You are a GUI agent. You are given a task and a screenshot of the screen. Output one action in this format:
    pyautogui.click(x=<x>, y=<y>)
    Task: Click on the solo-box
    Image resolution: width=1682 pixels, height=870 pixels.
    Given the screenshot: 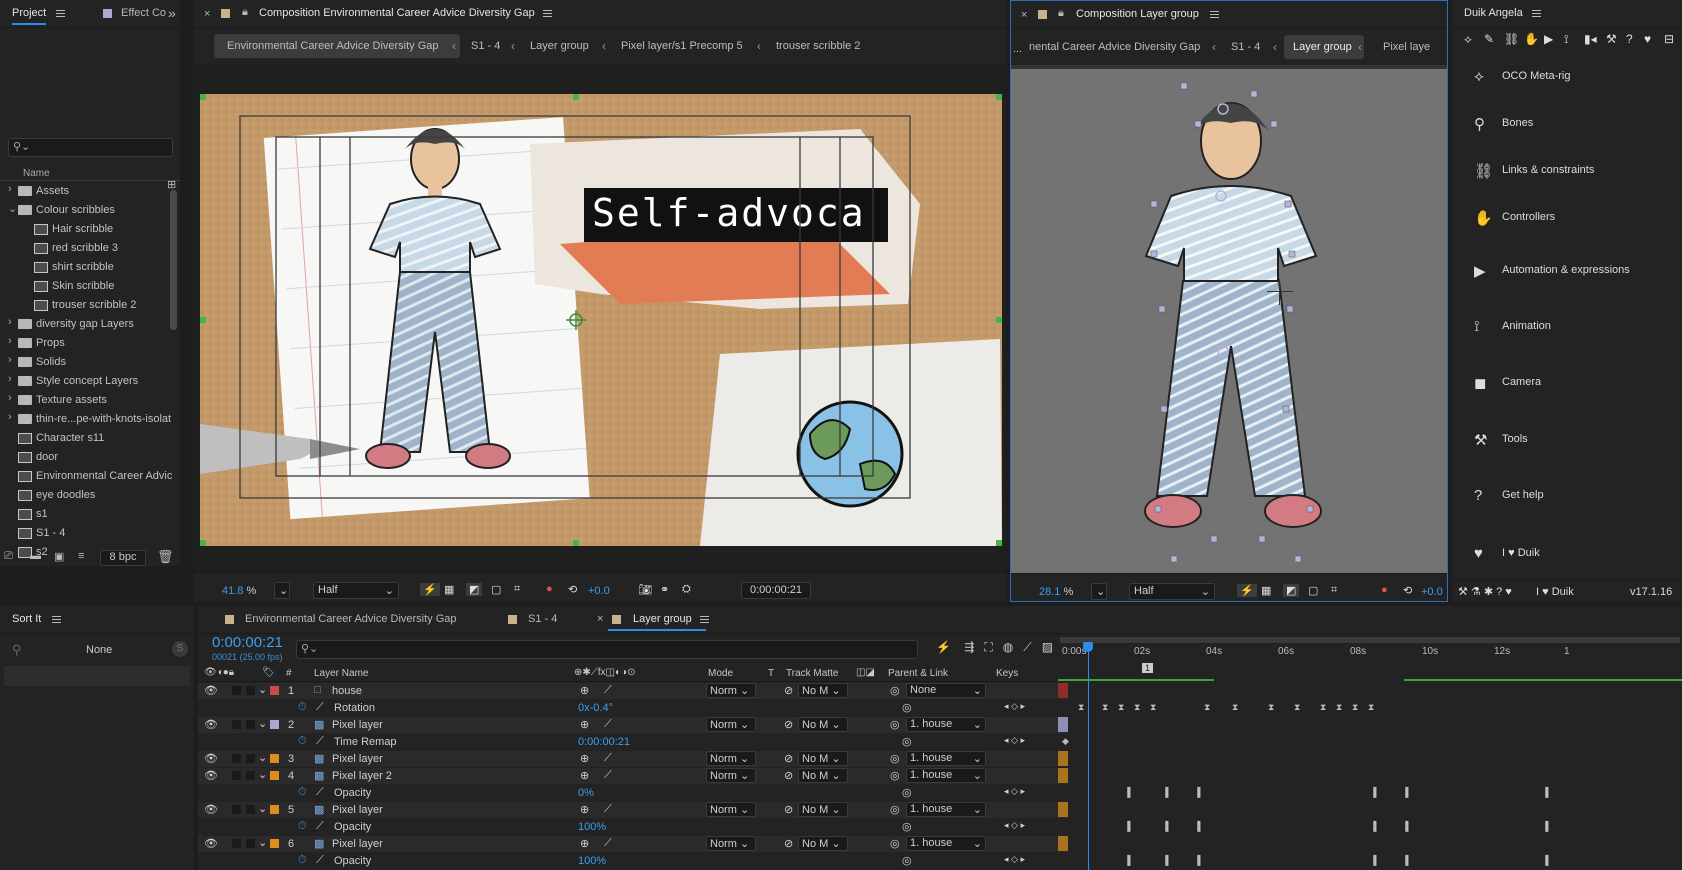 What is the action you would take?
    pyautogui.click(x=236, y=775)
    